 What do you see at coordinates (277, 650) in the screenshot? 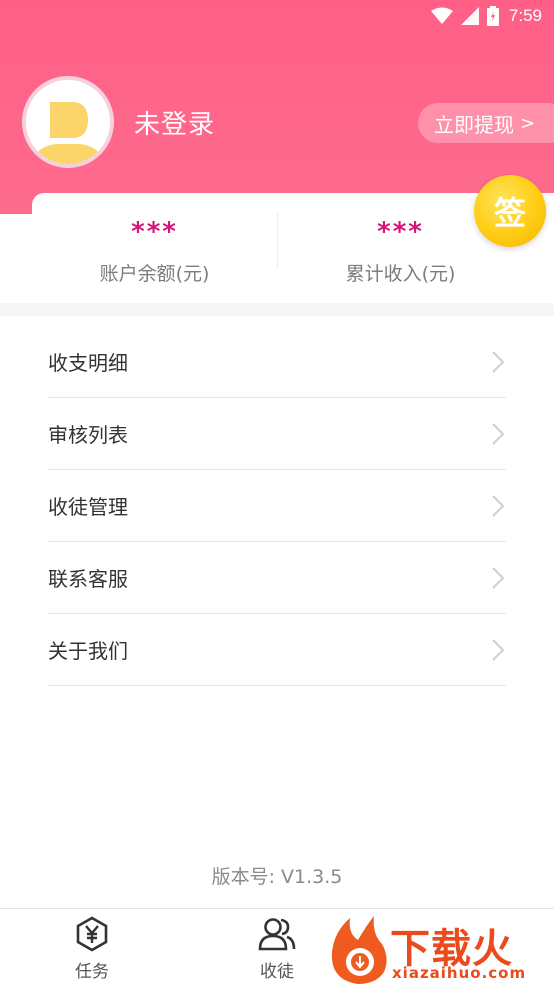
I see `menu-item-about-us: 关于我们` at bounding box center [277, 650].